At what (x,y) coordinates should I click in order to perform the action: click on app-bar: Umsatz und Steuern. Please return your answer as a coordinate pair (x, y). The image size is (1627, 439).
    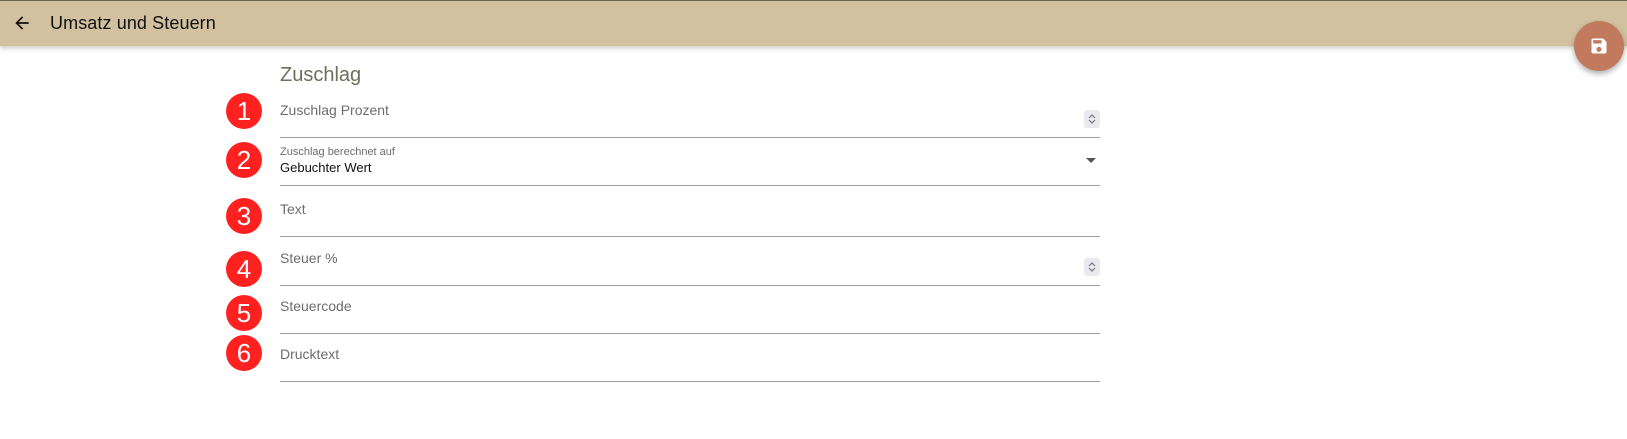
    Looking at the image, I should click on (813, 23).